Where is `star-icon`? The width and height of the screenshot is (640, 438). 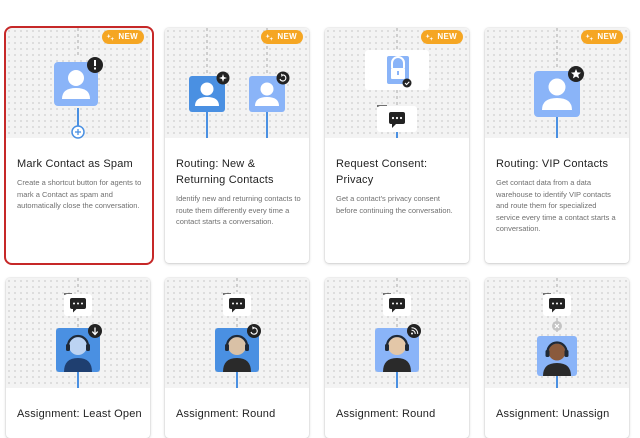
star-icon is located at coordinates (576, 74).